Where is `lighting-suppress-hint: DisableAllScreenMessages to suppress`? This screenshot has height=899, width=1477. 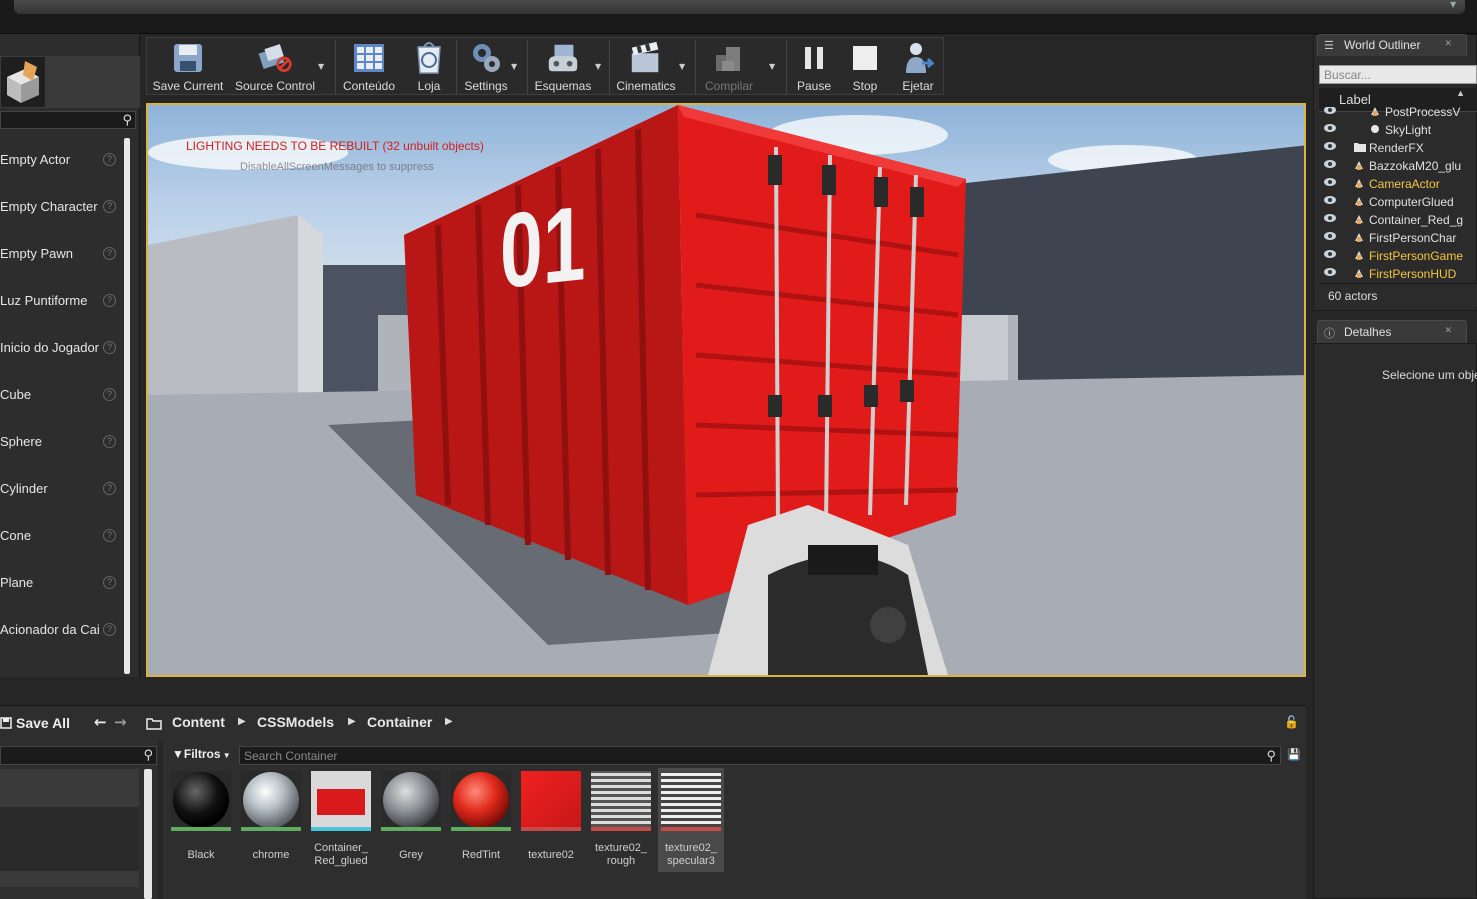 lighting-suppress-hint: DisableAllScreenMessages to suppress is located at coordinates (337, 167).